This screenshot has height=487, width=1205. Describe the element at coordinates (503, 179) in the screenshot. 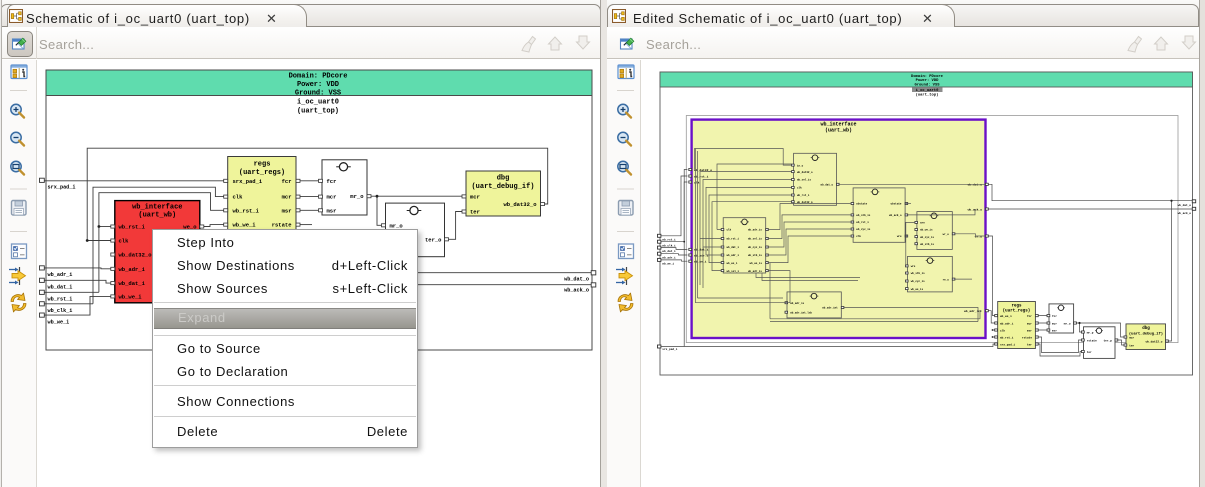

I see `svg-text: dbg` at that location.